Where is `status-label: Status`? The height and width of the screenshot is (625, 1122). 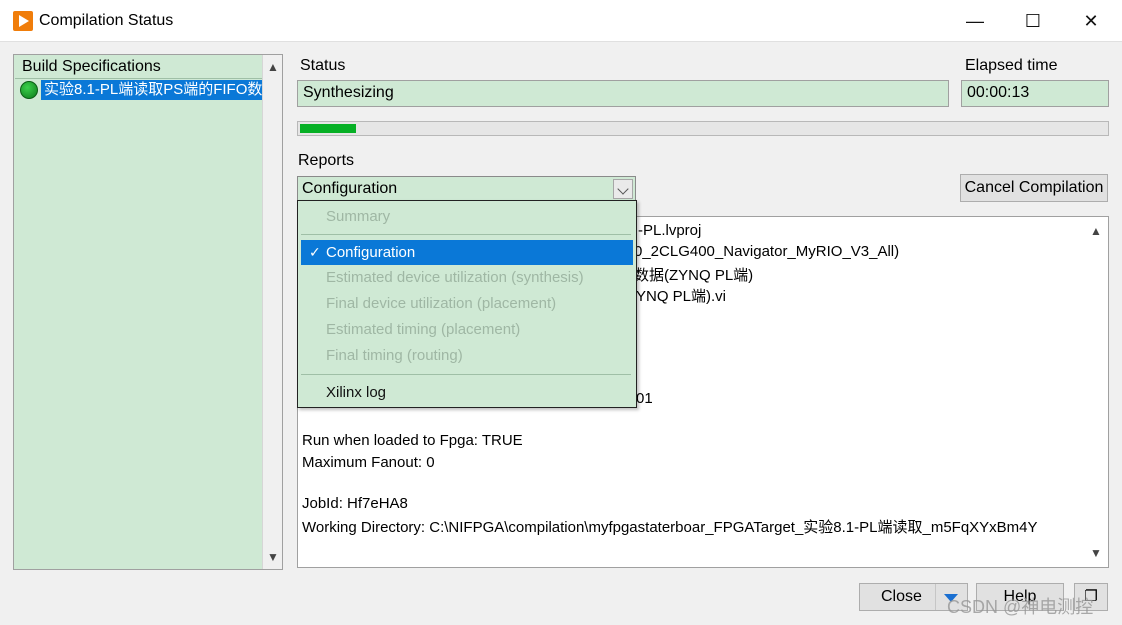 status-label: Status is located at coordinates (323, 65).